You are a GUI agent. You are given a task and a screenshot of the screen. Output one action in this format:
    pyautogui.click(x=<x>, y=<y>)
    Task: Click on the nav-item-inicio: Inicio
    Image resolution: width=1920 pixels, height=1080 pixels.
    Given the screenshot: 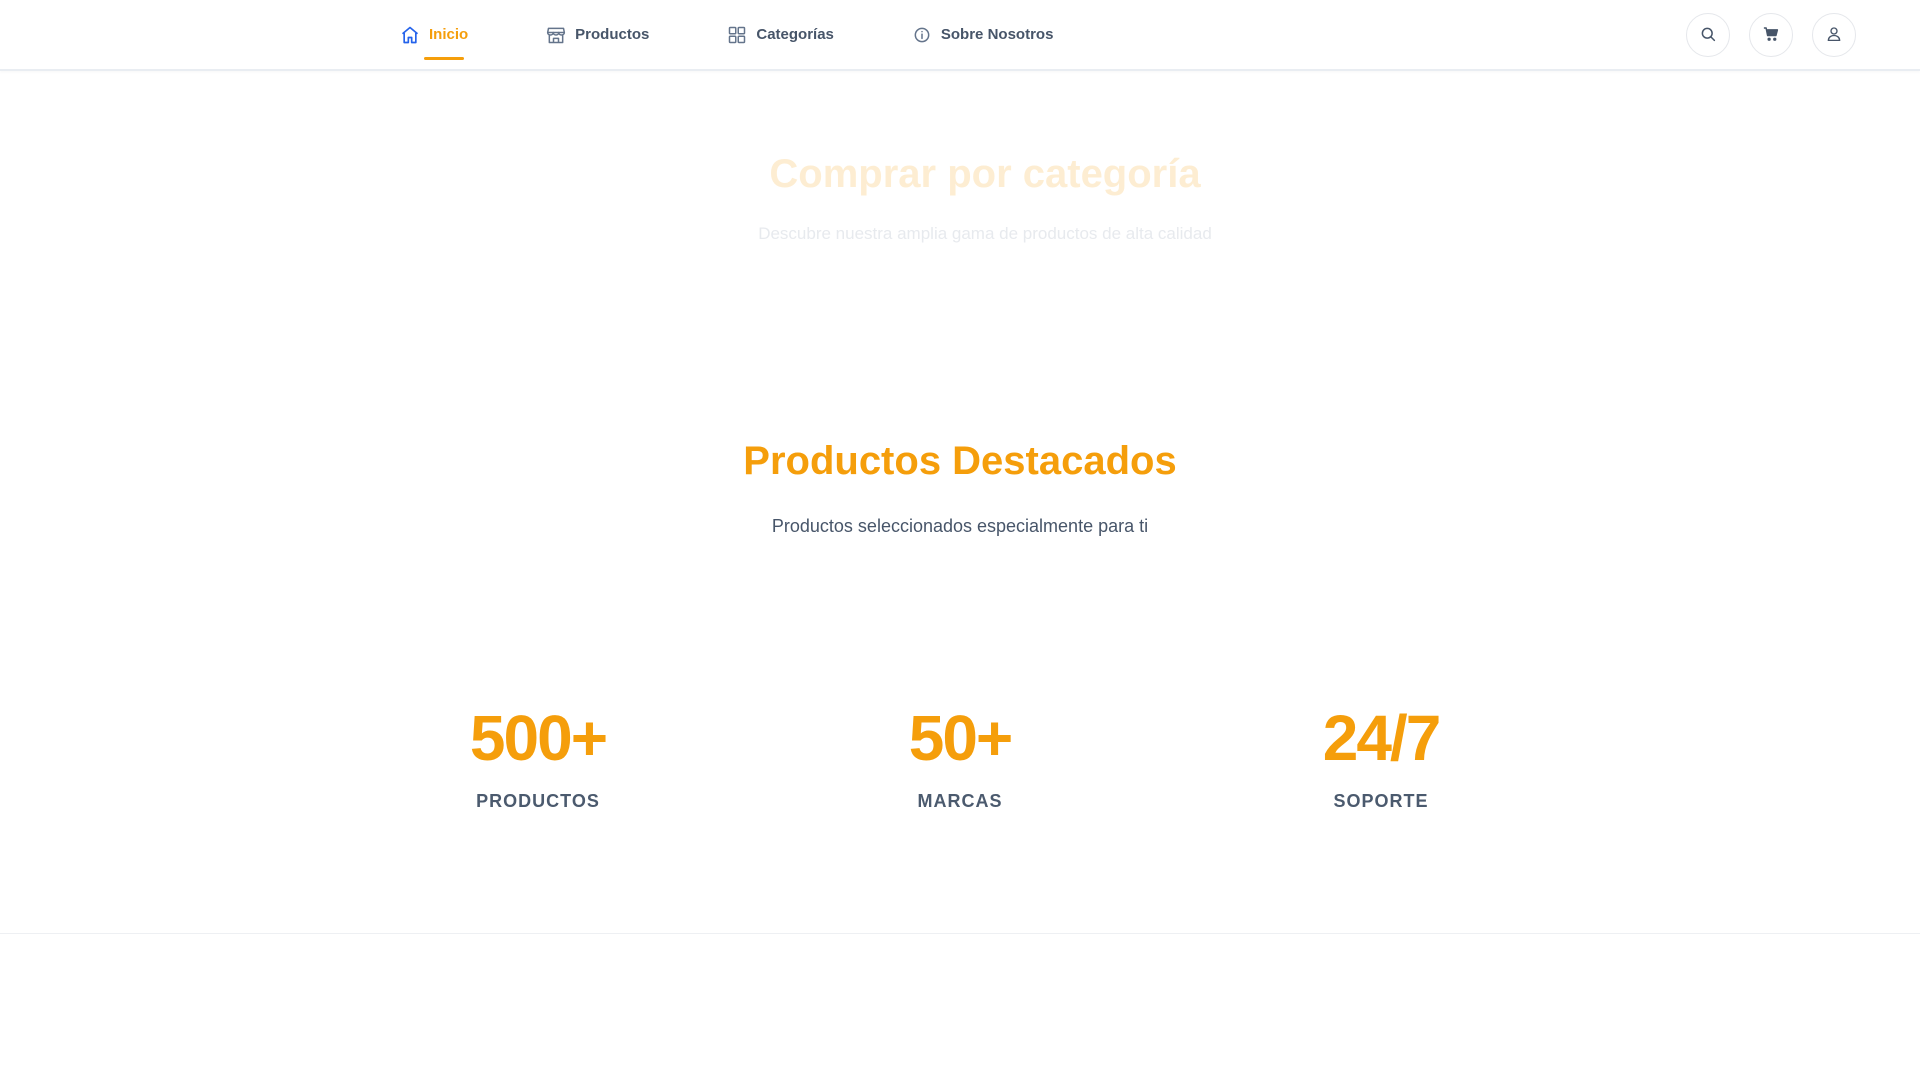 What is the action you would take?
    pyautogui.click(x=434, y=34)
    